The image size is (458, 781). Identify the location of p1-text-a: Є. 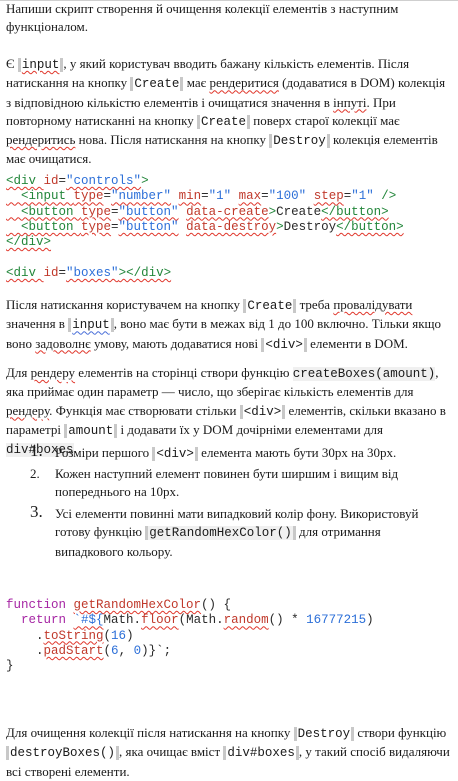
(12, 63).